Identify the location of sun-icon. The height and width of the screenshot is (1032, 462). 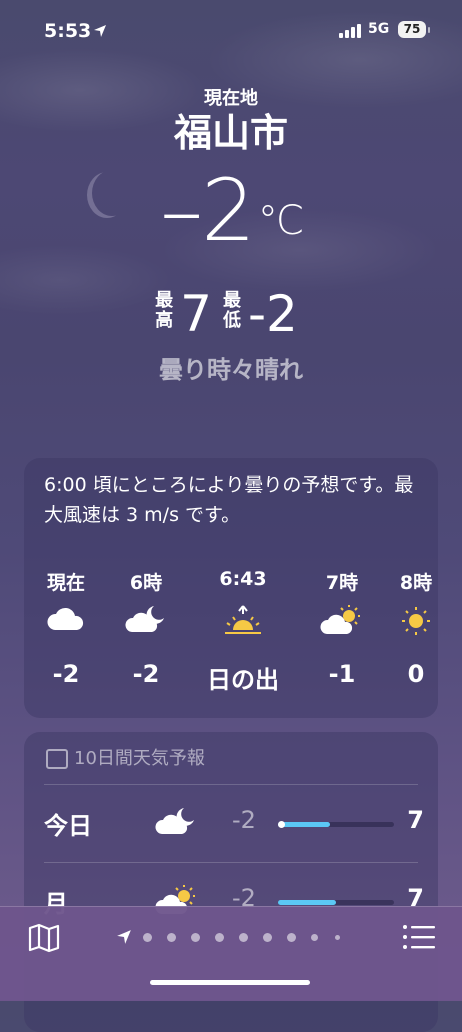
(416, 624).